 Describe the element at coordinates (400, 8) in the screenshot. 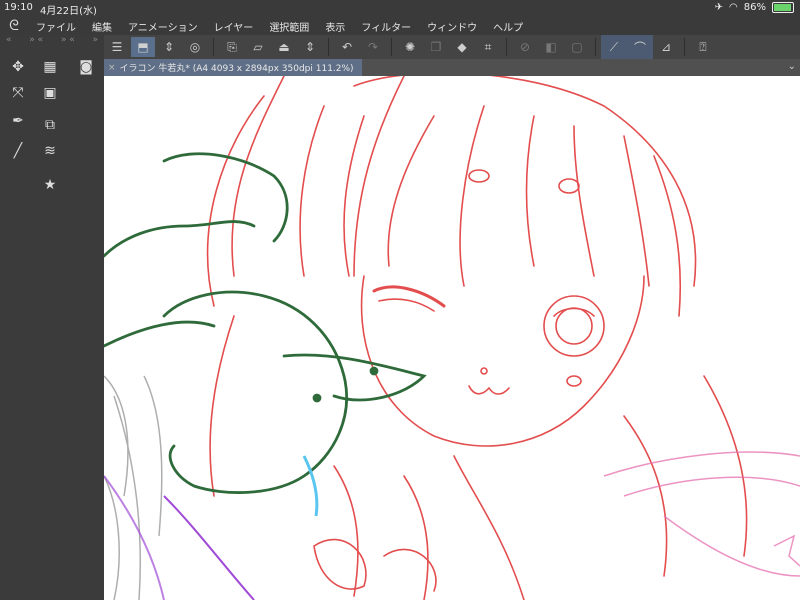

I see `status-bar: 19:10 4月22日(水) ✈ ◠ 86%` at that location.